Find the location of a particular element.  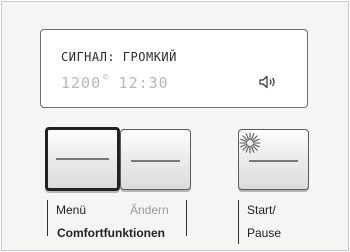

change-button-bar is located at coordinates (155, 161).